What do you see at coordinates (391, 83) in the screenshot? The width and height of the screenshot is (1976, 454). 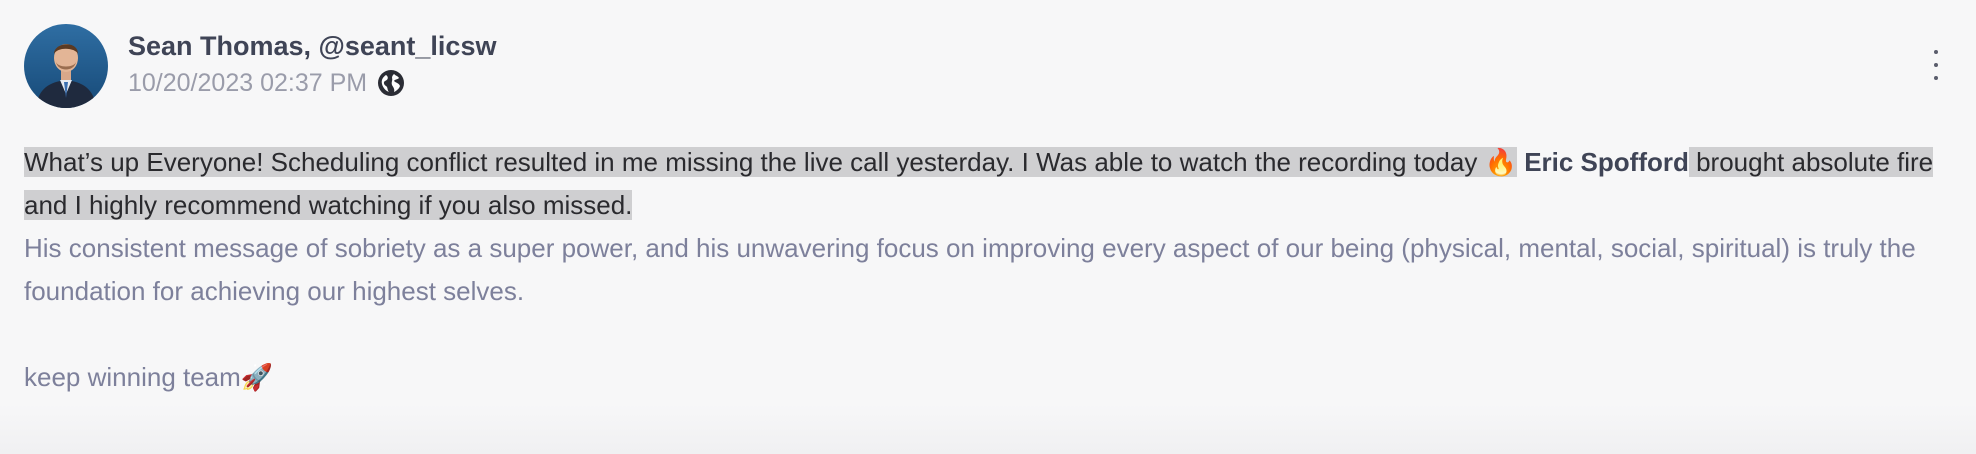 I see `globe-icon` at bounding box center [391, 83].